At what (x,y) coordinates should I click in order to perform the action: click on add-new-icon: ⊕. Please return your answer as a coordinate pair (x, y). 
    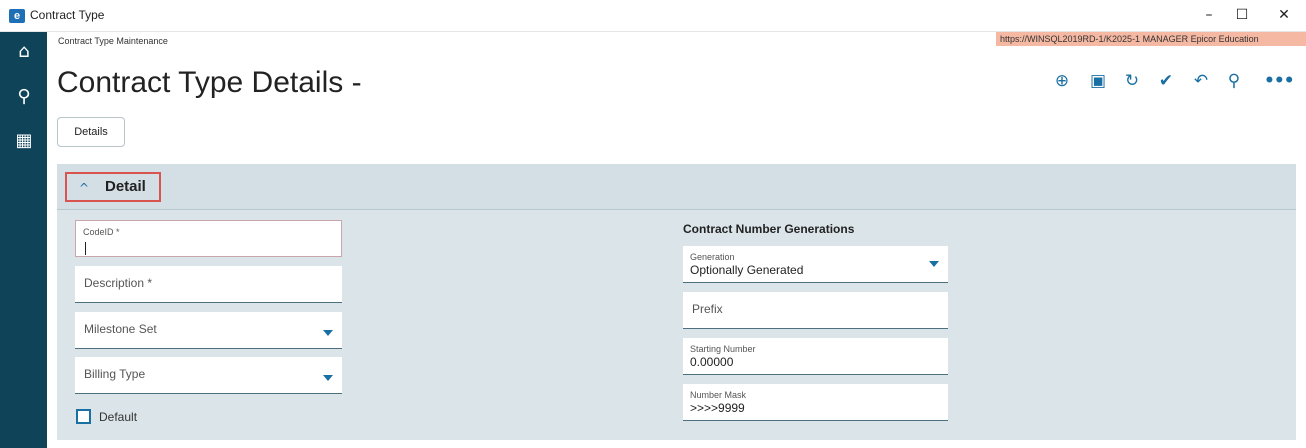
    Looking at the image, I should click on (1062, 81).